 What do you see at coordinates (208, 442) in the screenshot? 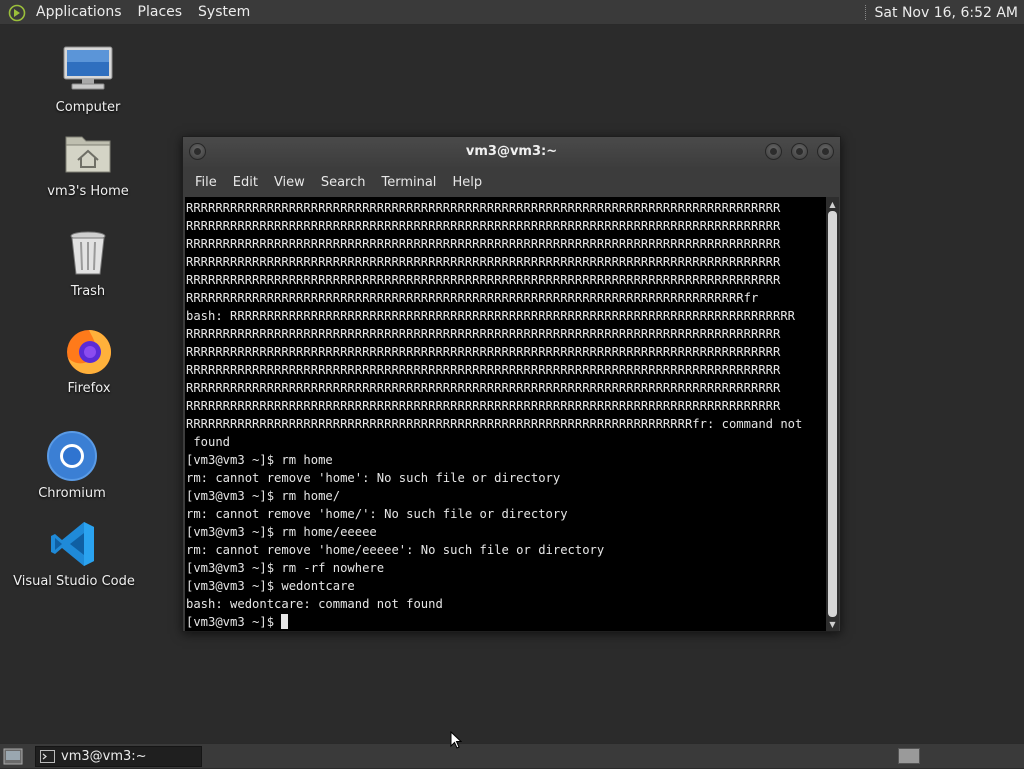
I see `terminal-line: found` at bounding box center [208, 442].